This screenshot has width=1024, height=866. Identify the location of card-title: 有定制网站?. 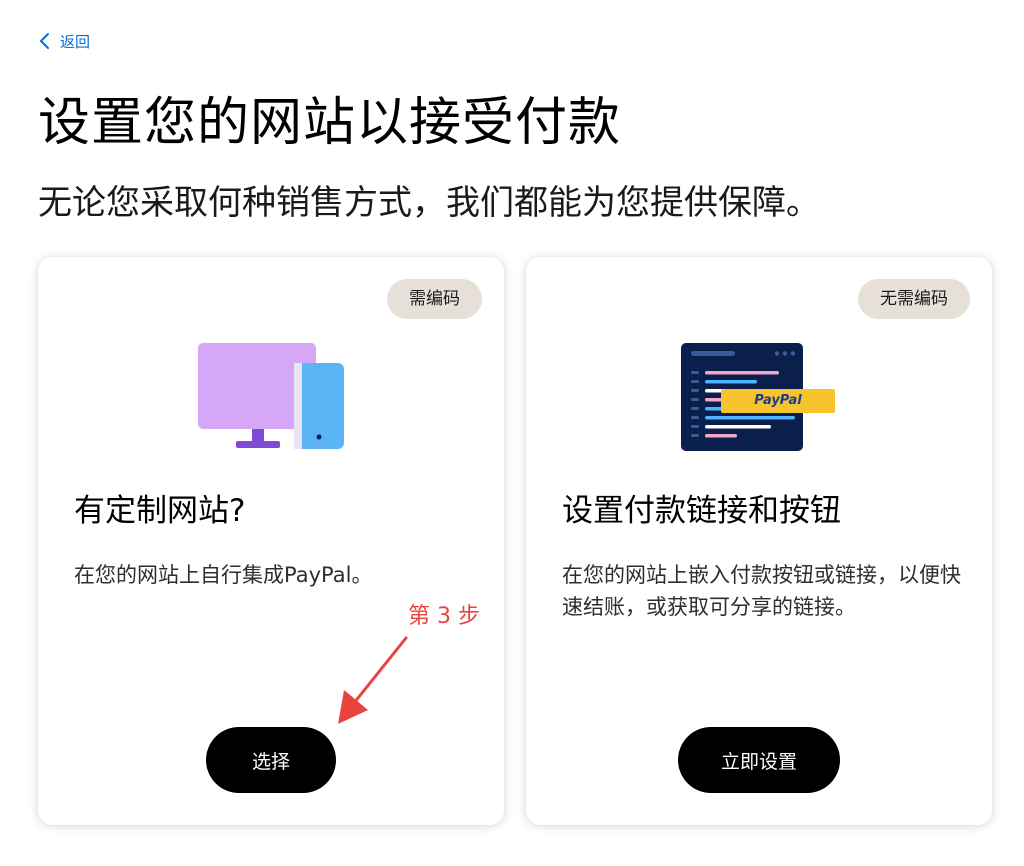
(160, 511).